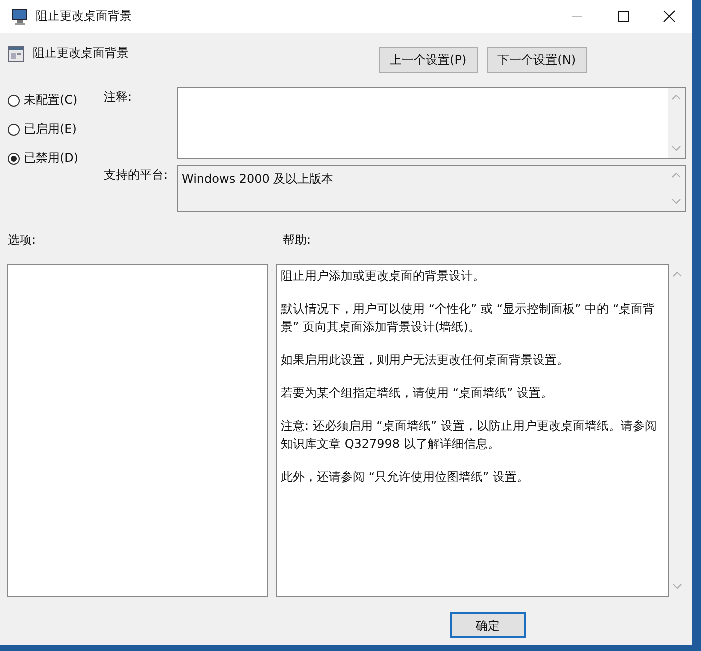 This screenshot has height=651, width=701. Describe the element at coordinates (81, 53) in the screenshot. I see `policy-name: 阻止更改桌面背景` at that location.